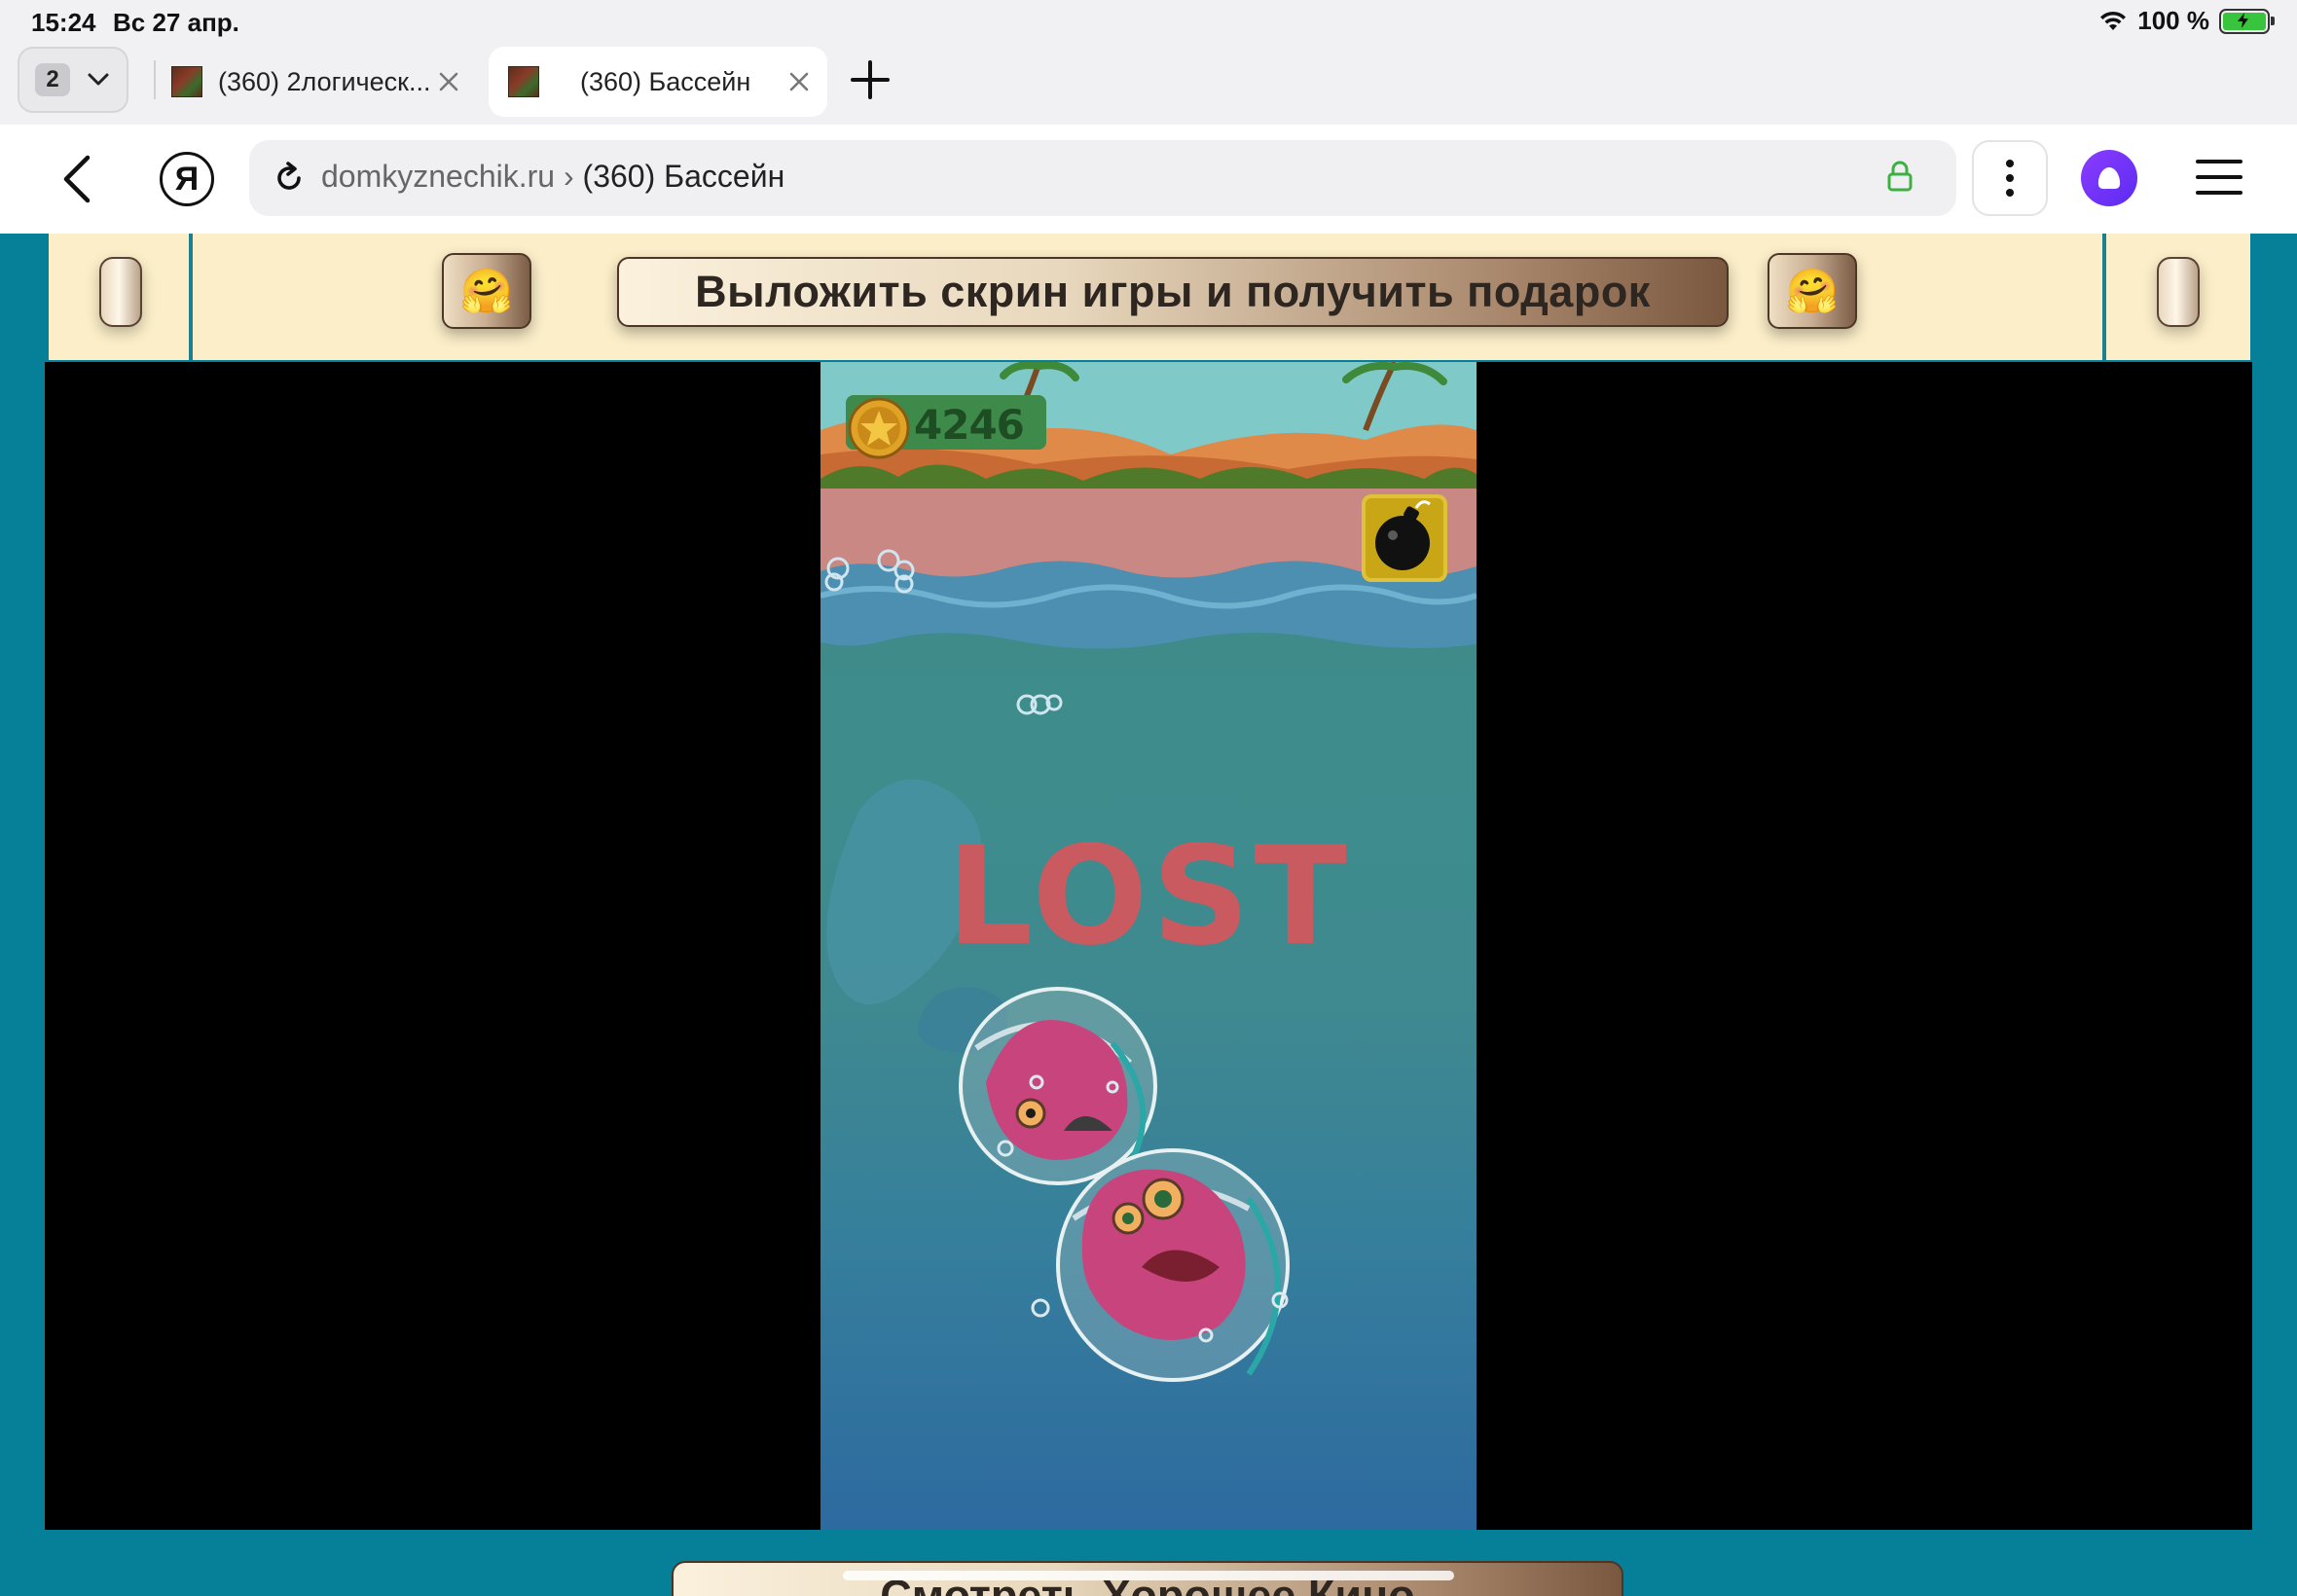 This screenshot has width=2297, height=1596. What do you see at coordinates (52, 80) in the screenshot?
I see `tab-count: 2` at bounding box center [52, 80].